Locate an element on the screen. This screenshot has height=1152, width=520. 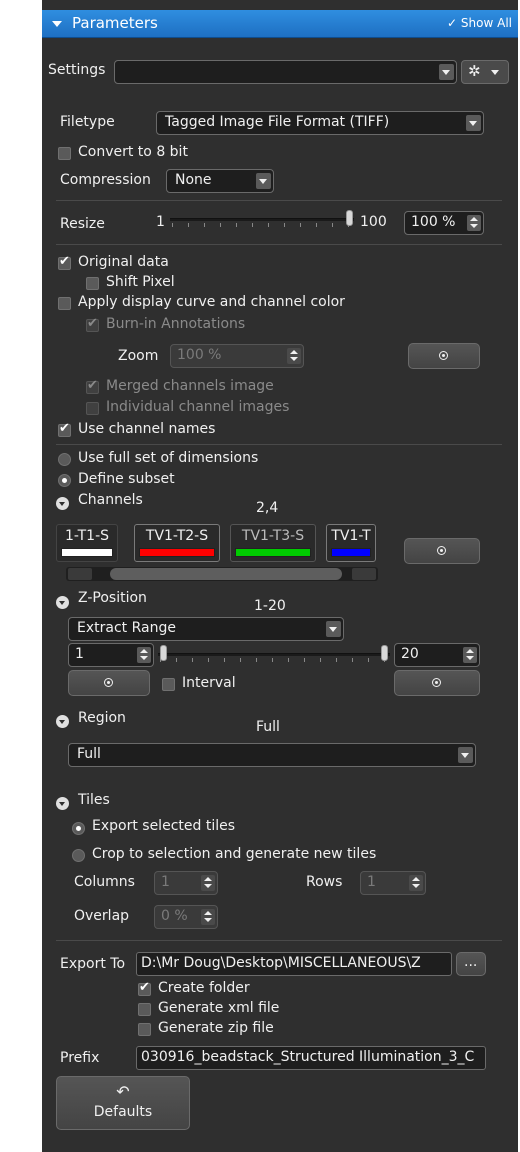
filetype-dropdown: Tagged Image File Format (TIFF) is located at coordinates (320, 123).